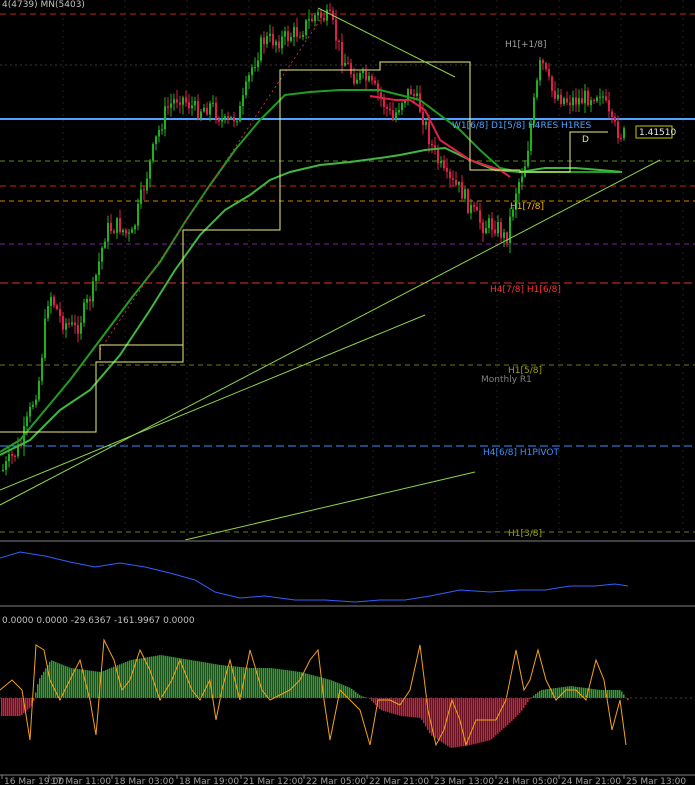 This screenshot has height=785, width=695. Describe the element at coordinates (81, 781) in the screenshot. I see `time-tick-label: 17 Mar 11:00` at that location.